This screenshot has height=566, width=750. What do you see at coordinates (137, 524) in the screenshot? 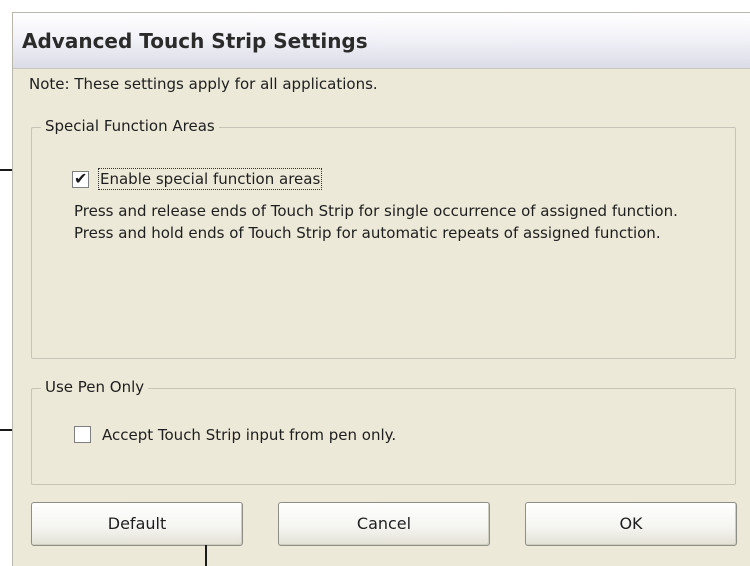
I see `default-button: Default` at bounding box center [137, 524].